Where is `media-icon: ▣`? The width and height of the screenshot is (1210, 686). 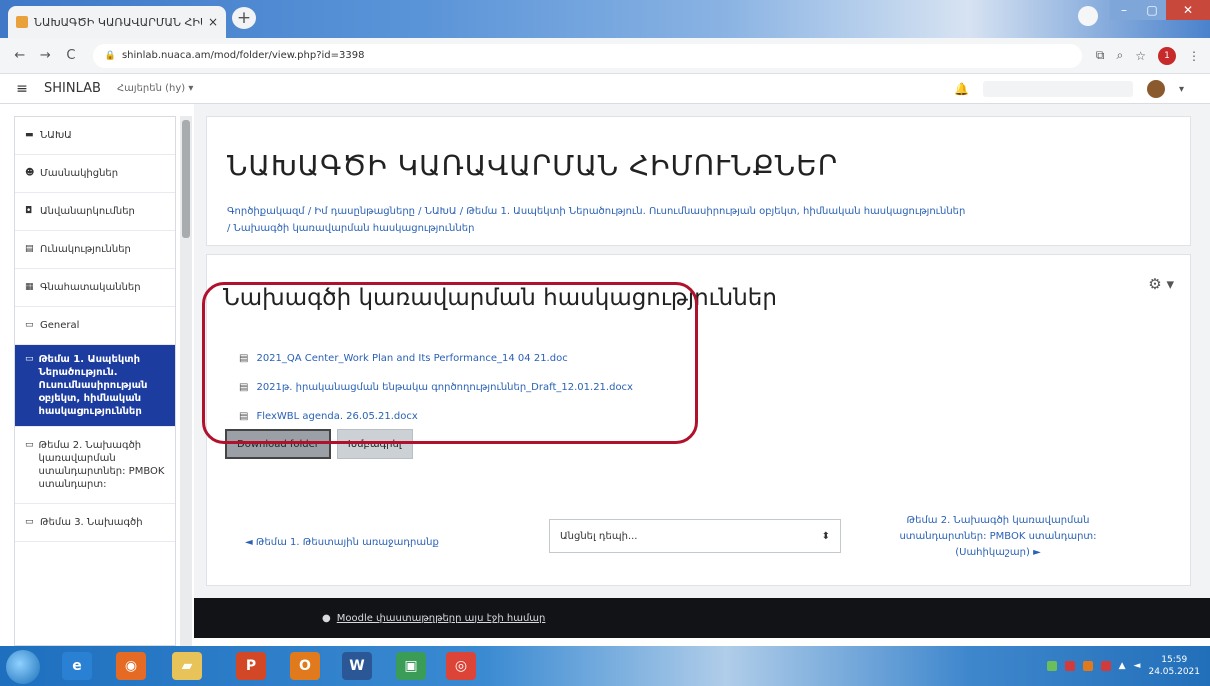
media-icon: ▣ is located at coordinates (411, 666).